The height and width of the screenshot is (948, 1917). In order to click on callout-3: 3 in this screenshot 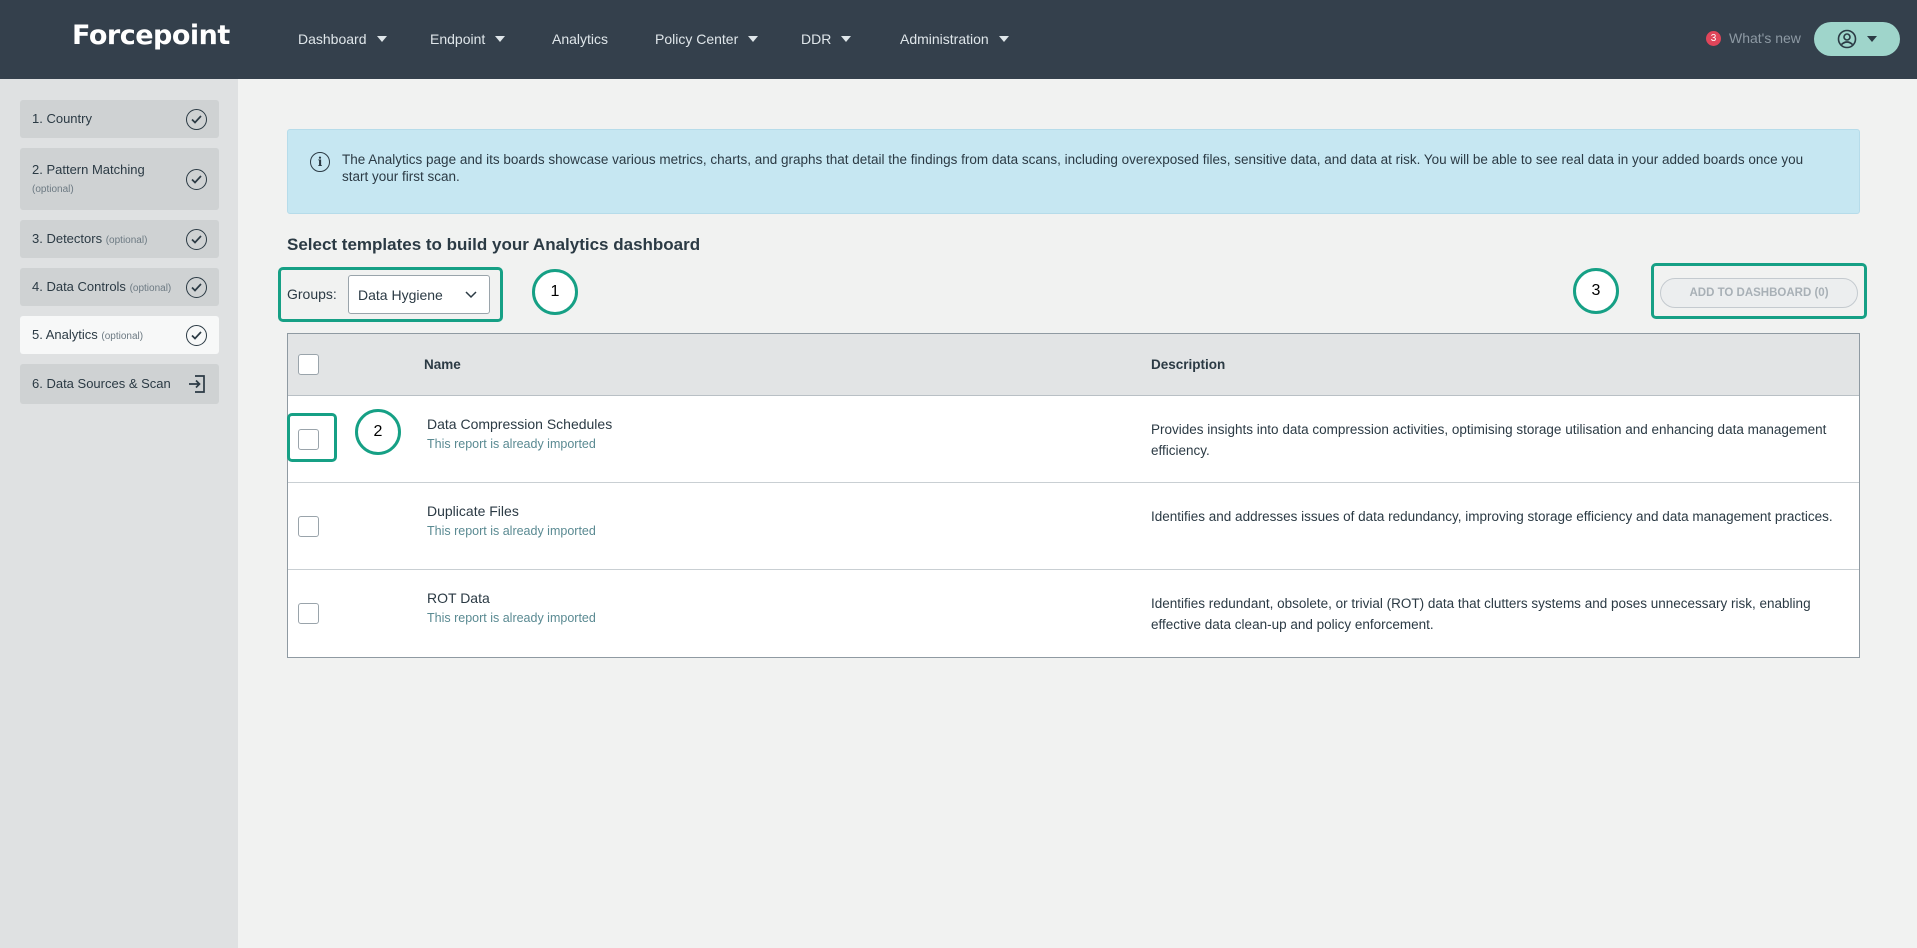, I will do `click(1596, 291)`.